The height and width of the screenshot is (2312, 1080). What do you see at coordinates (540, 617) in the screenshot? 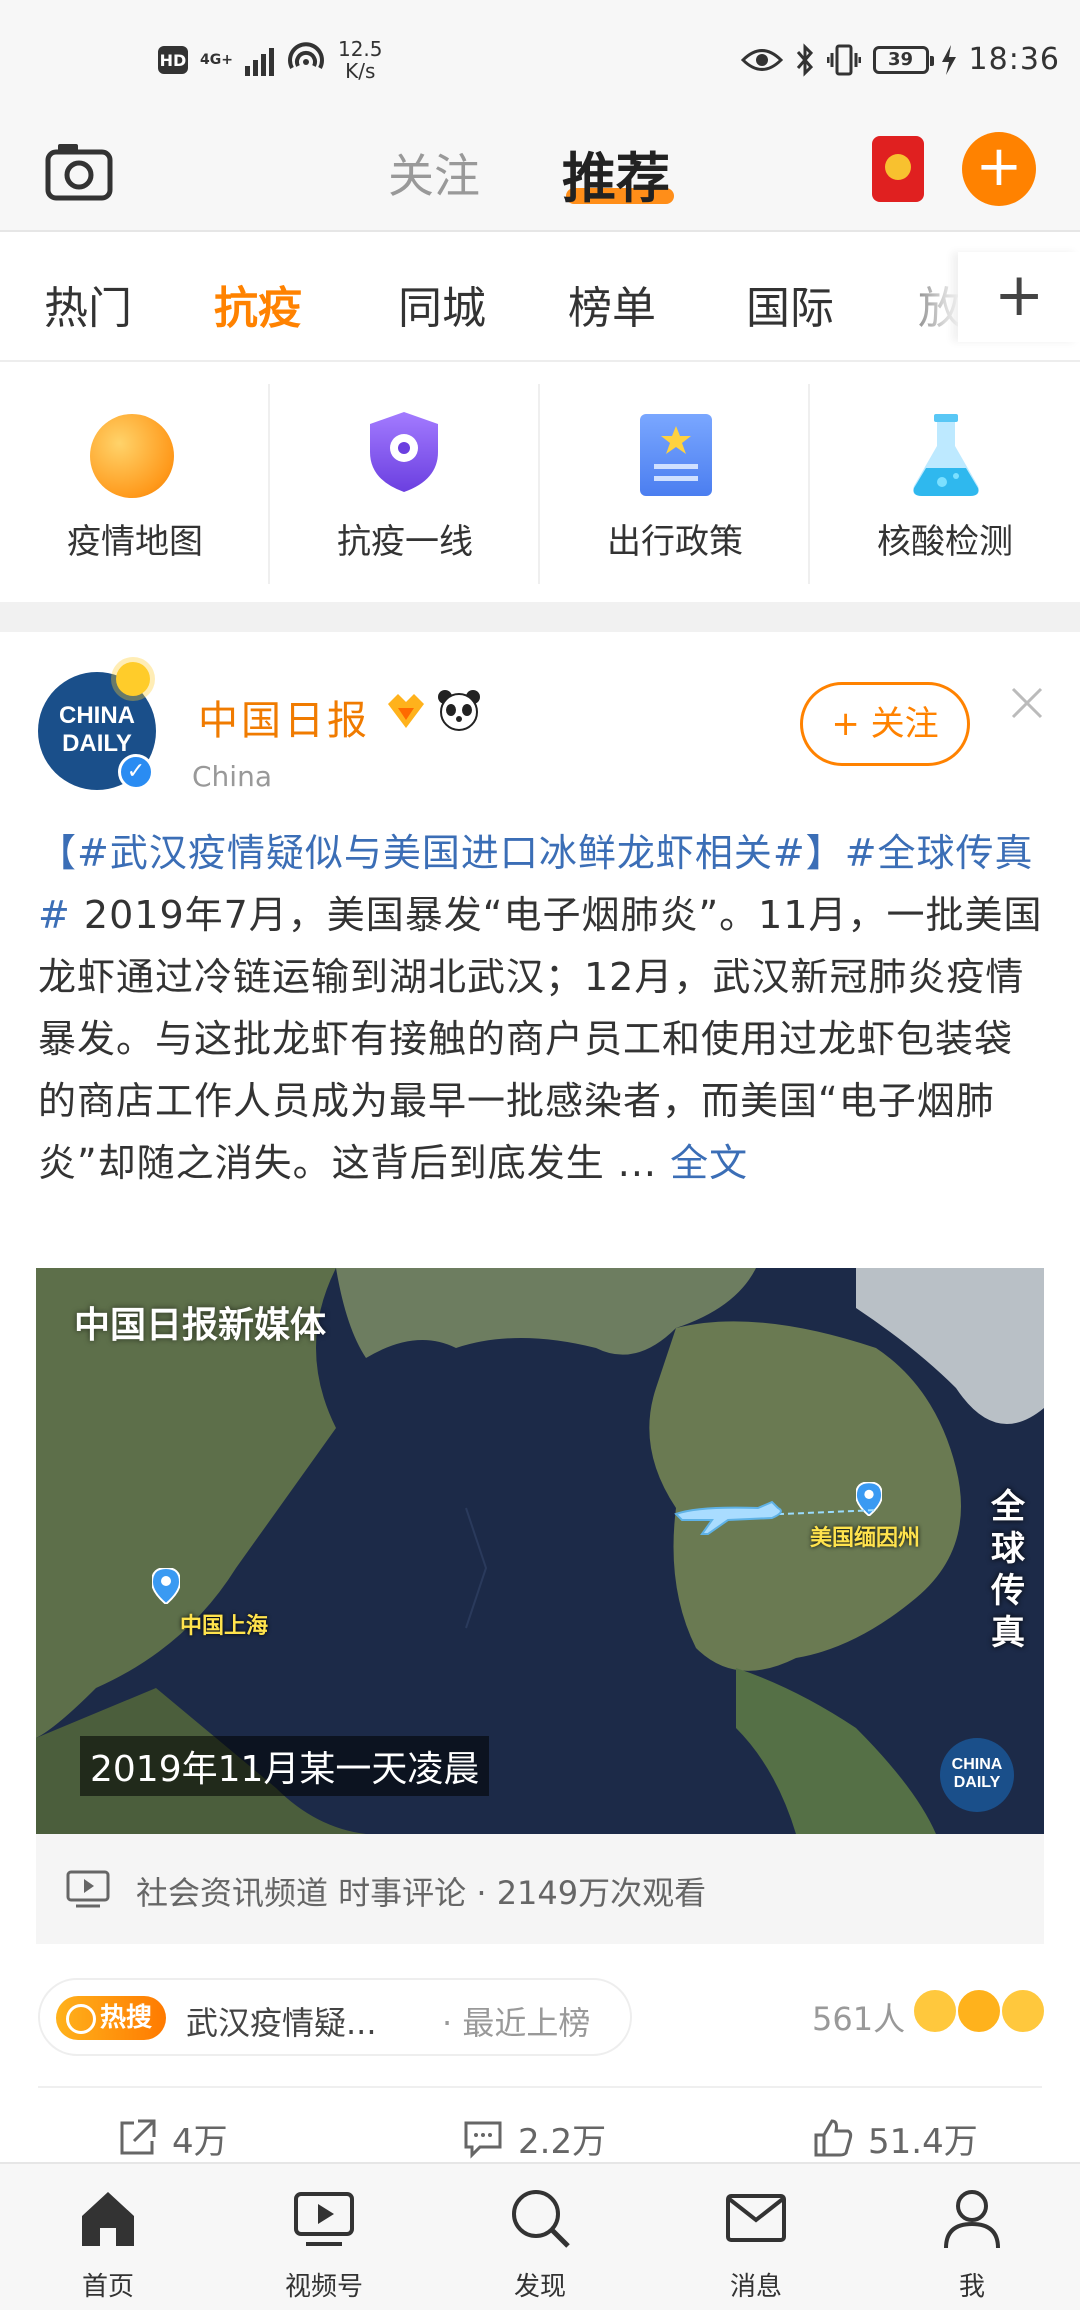
I see `section-gap` at bounding box center [540, 617].